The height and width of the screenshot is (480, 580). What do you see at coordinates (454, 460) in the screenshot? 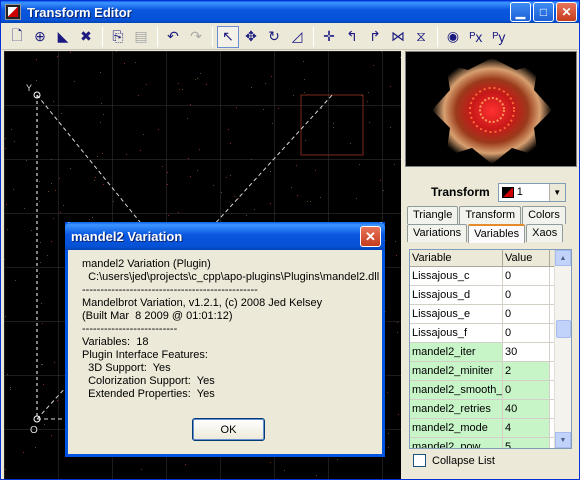
I see `collapse-list-option: Collapse List` at bounding box center [454, 460].